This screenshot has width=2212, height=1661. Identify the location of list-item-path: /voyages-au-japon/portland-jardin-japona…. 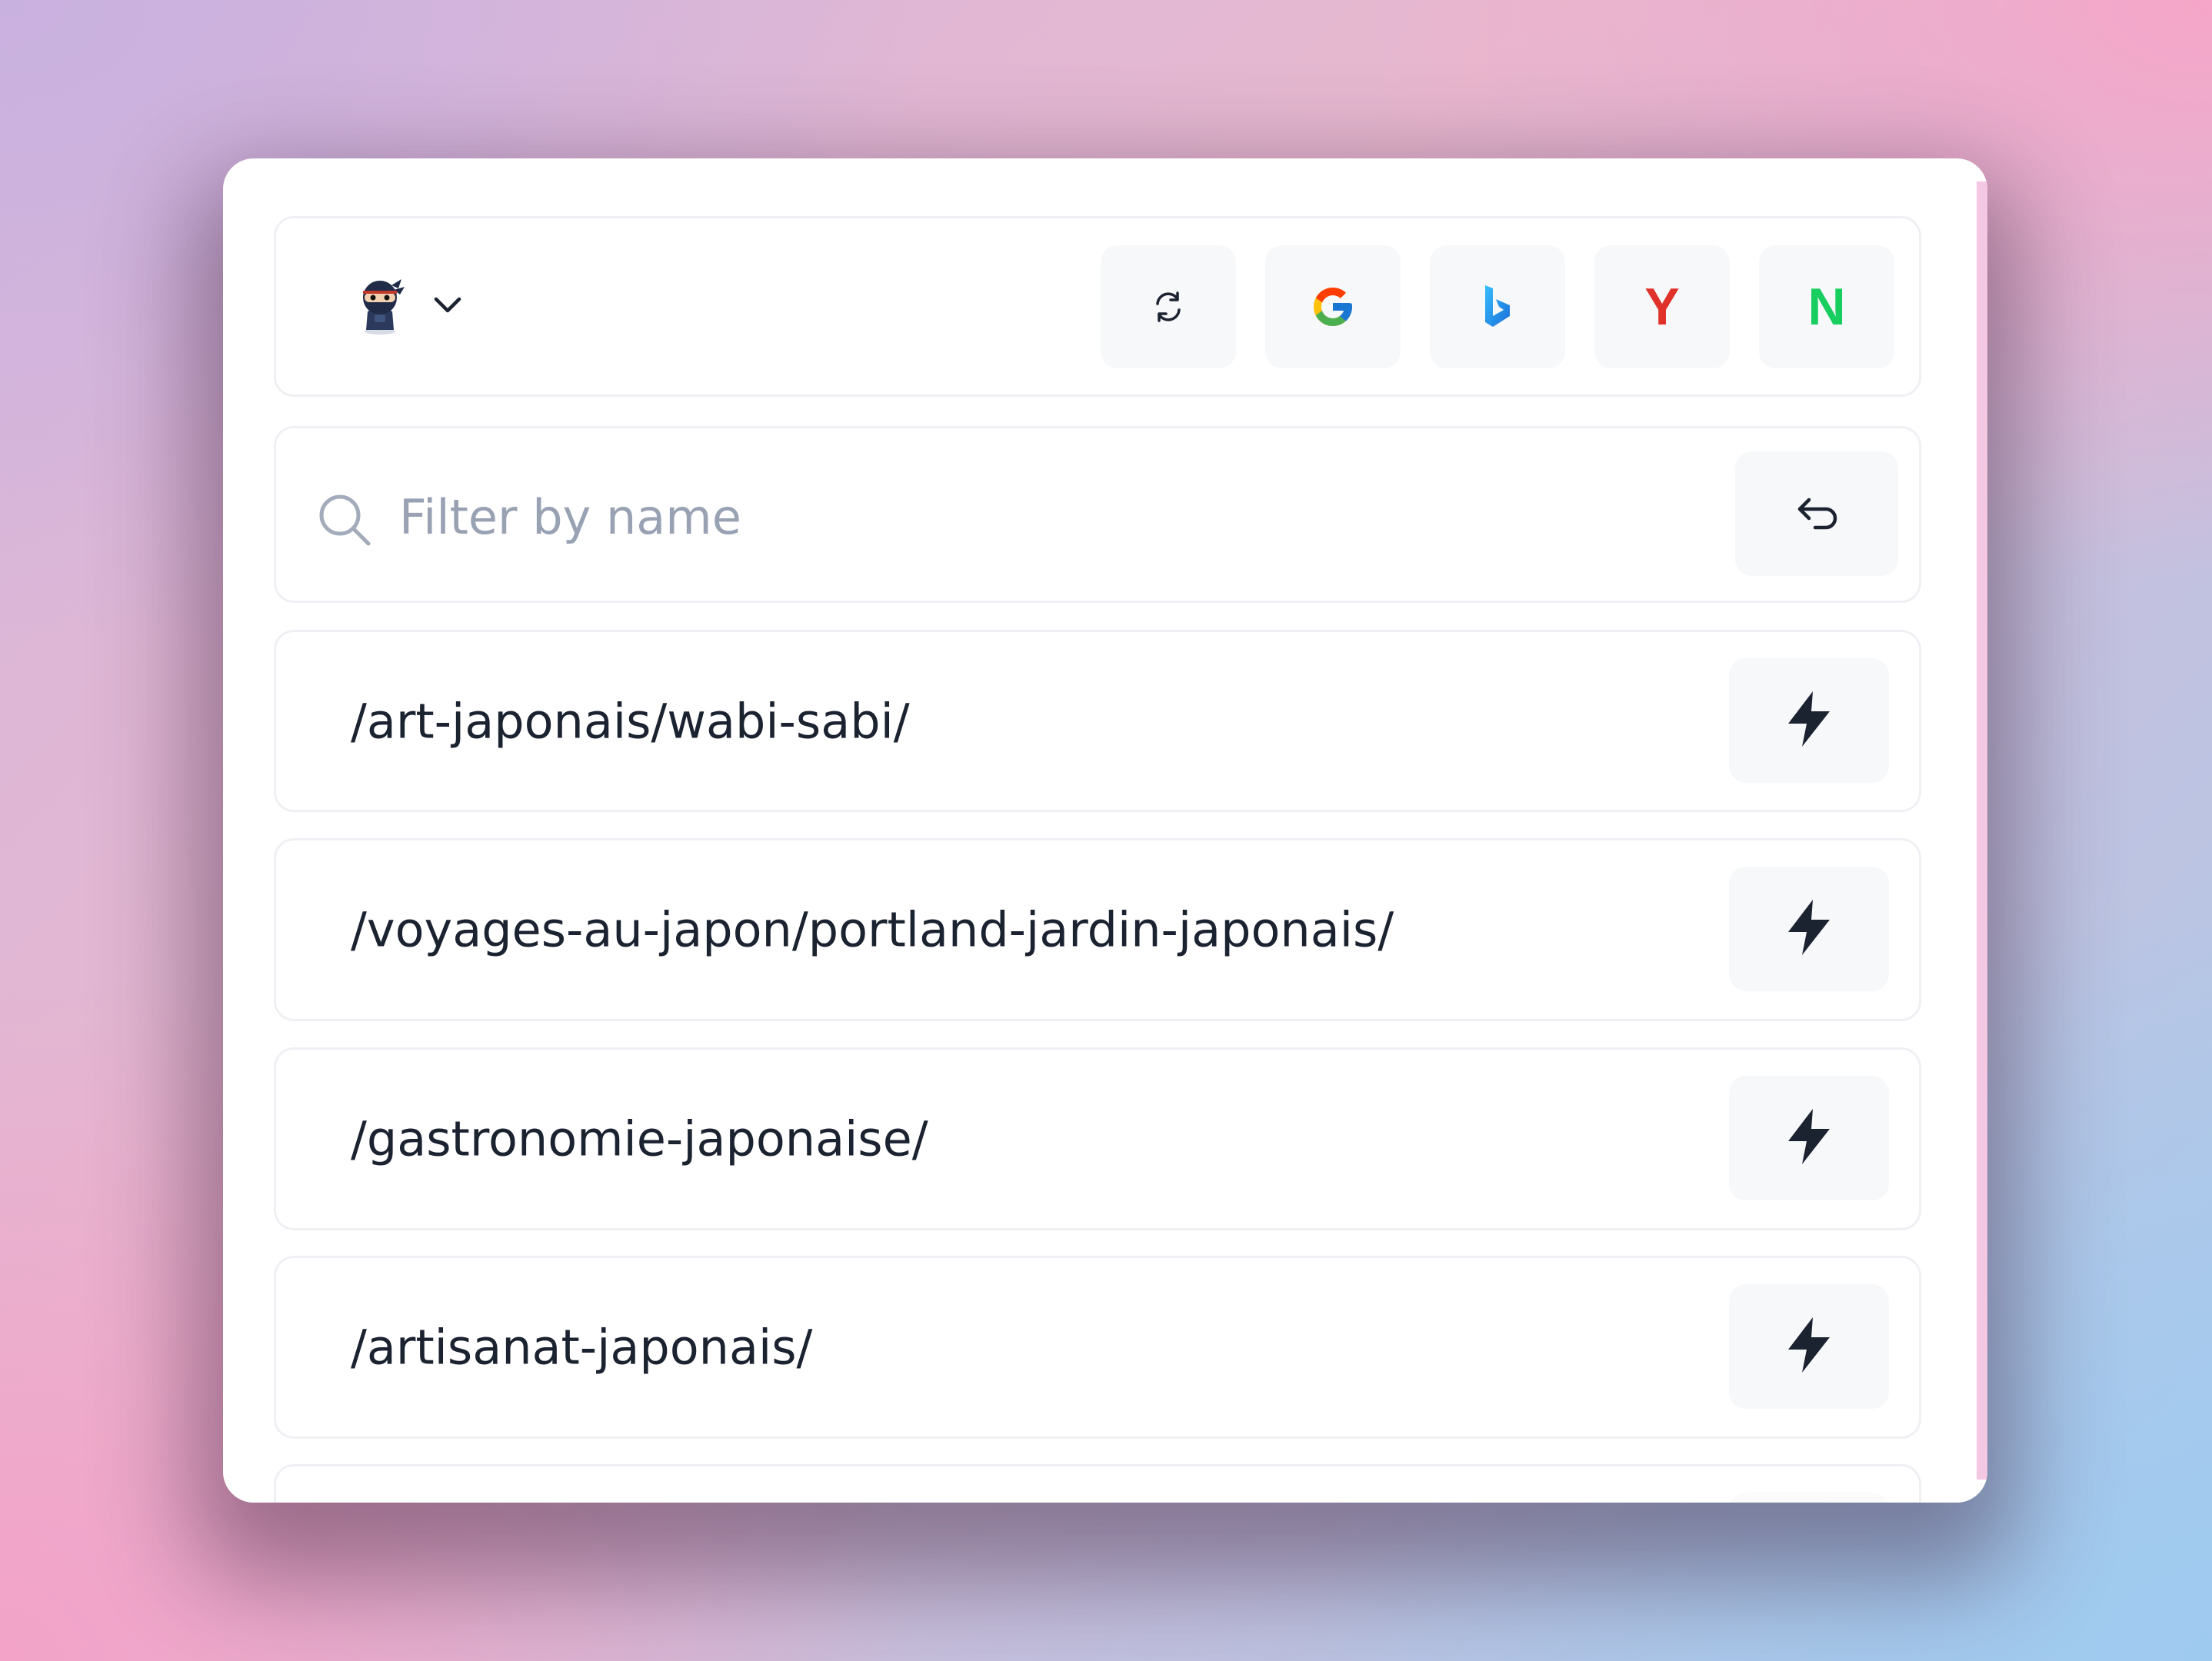
(872, 930).